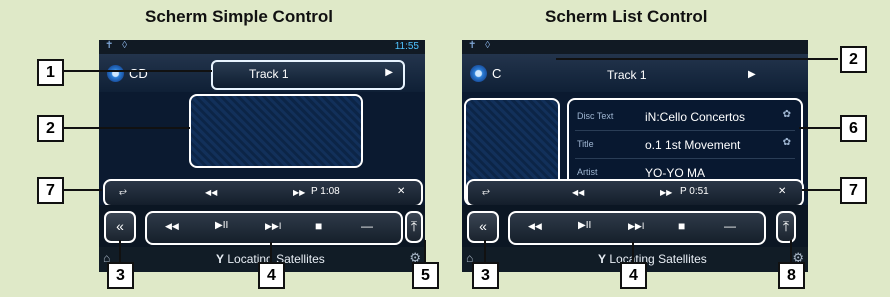 The width and height of the screenshot is (890, 297). I want to click on track-info-button: Track 1 ▶, so click(308, 75).